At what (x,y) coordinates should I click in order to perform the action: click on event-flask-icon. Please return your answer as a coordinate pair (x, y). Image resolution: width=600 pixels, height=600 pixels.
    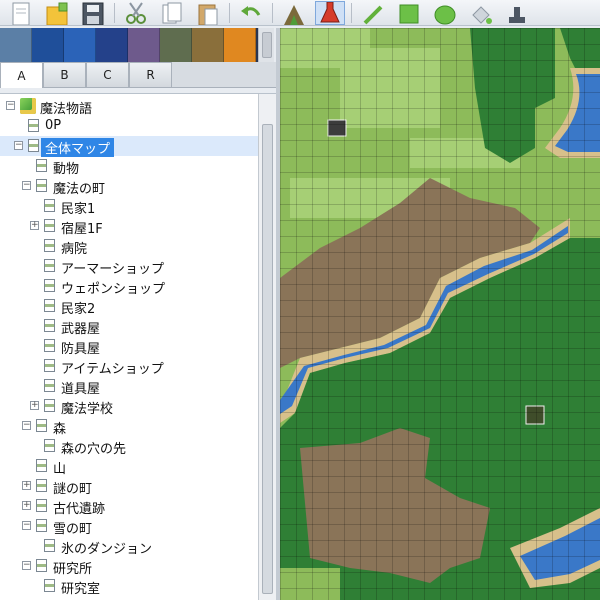
    Looking at the image, I should click on (330, 13).